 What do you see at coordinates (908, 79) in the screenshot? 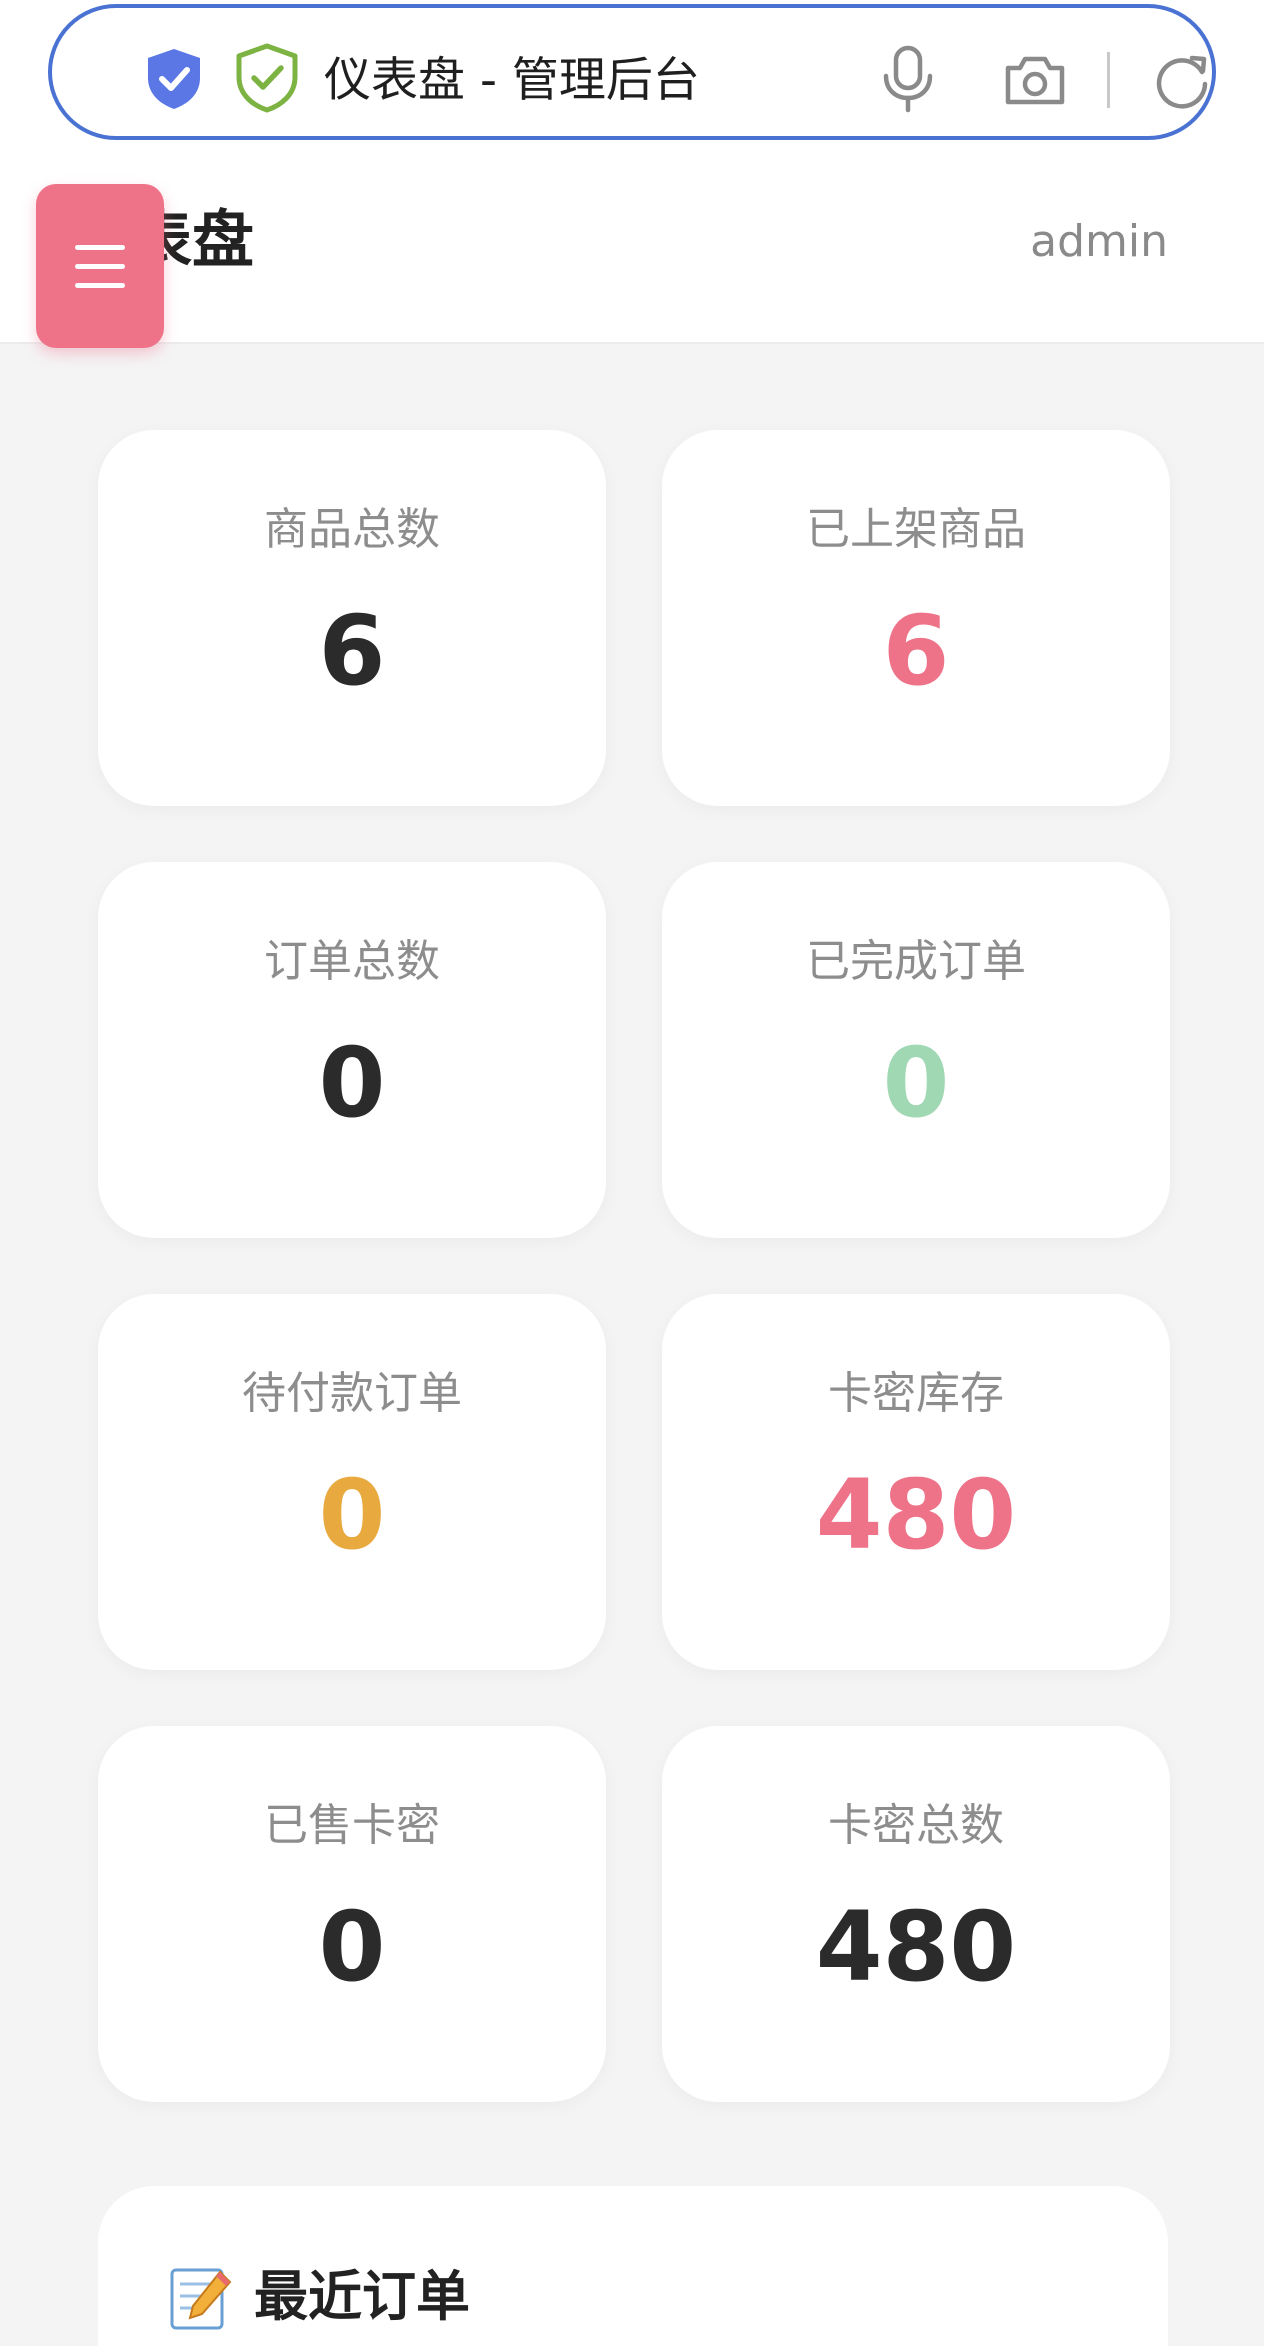
I see `microphone-icon` at bounding box center [908, 79].